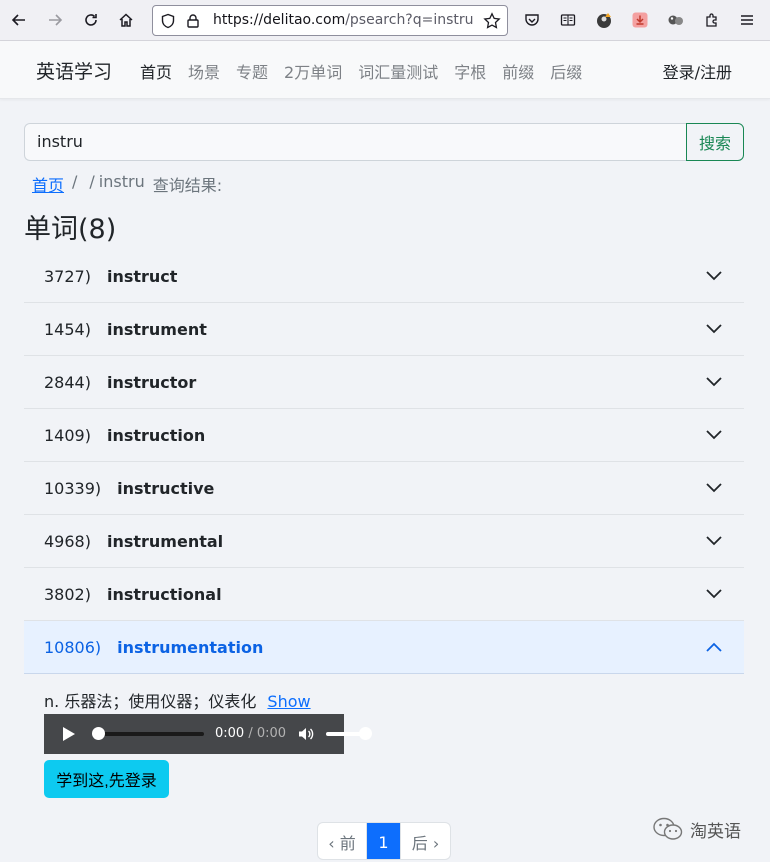 This screenshot has height=862, width=770. I want to click on pagination-prev: ‹ 前, so click(342, 841).